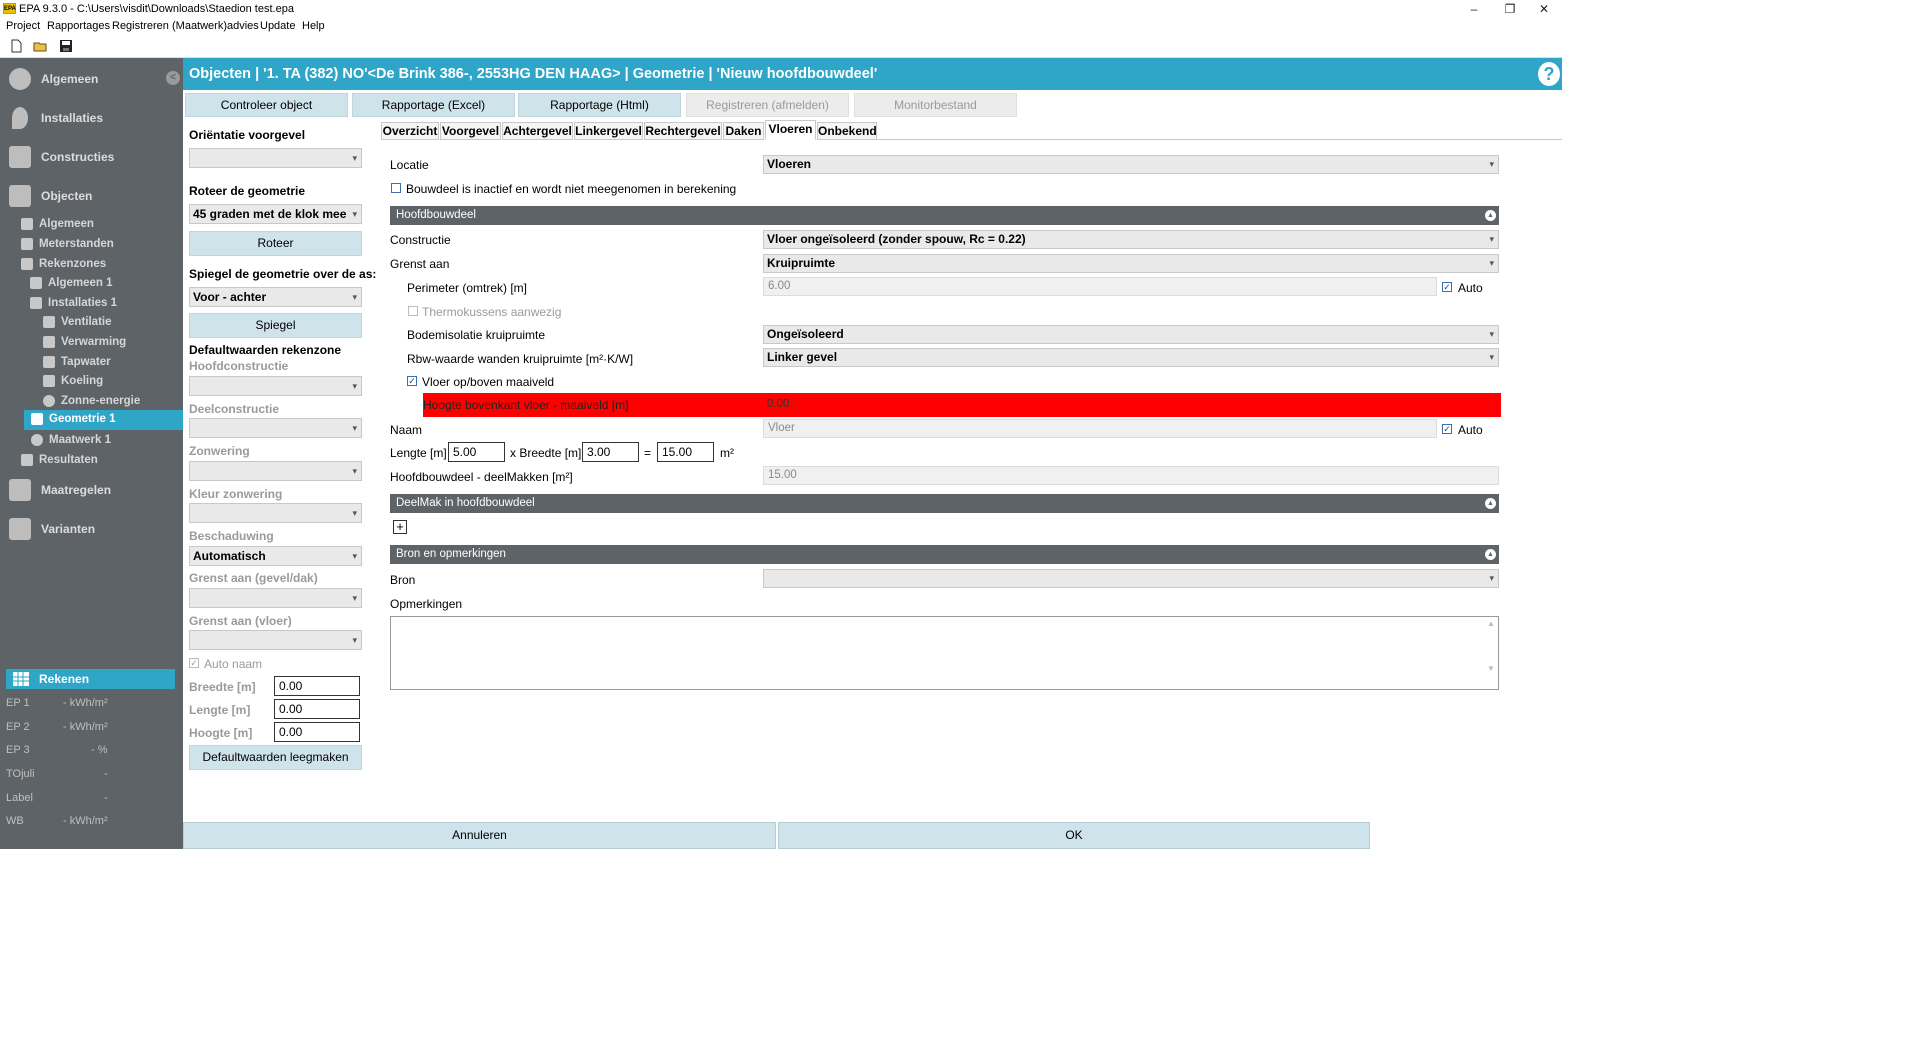  What do you see at coordinates (91, 489) in the screenshot?
I see `sidebar-item-maatregelen: Maatregelen` at bounding box center [91, 489].